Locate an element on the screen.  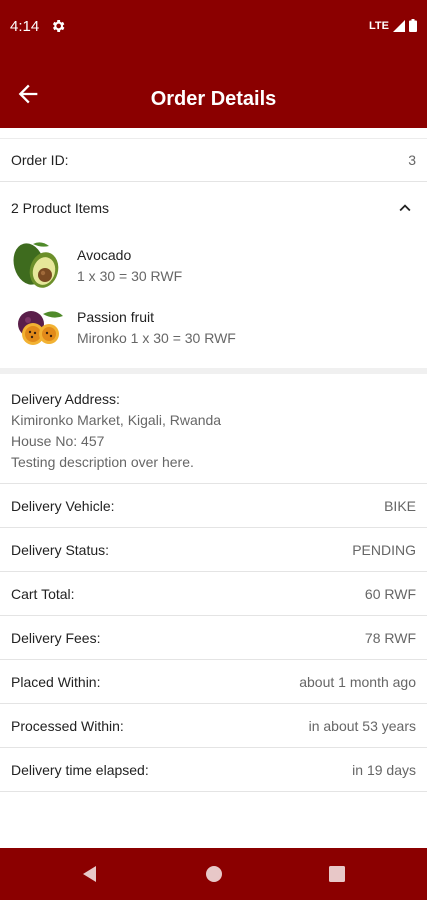
delivery-vehicle-row: Delivery Vehicle: BIKE is located at coordinates (213, 506).